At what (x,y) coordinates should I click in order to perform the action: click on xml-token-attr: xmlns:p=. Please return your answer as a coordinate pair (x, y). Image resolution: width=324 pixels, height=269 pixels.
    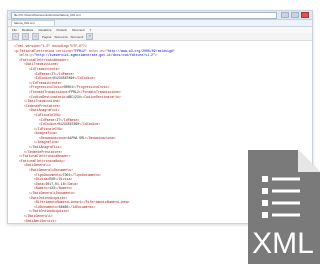
    Looking at the image, I should click on (27, 55).